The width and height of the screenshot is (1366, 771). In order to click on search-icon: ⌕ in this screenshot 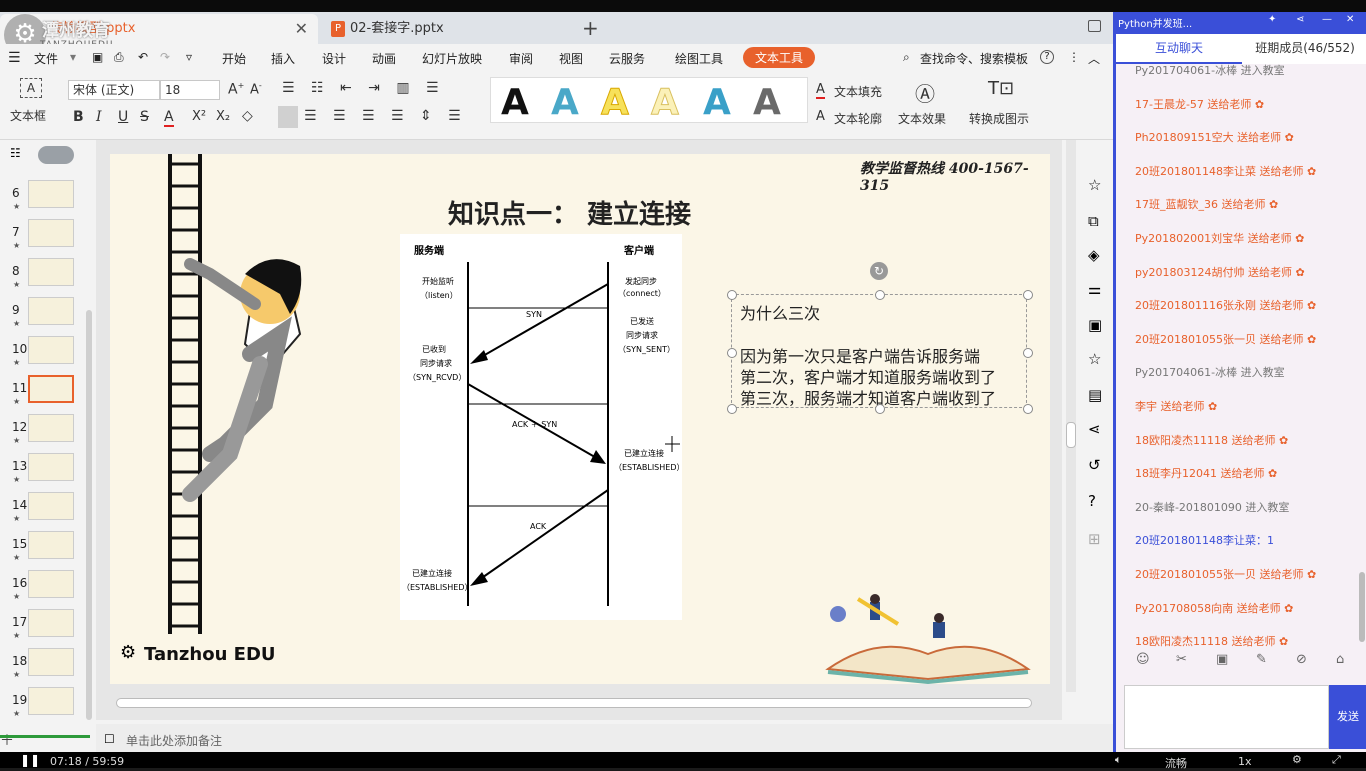, I will do `click(906, 57)`.